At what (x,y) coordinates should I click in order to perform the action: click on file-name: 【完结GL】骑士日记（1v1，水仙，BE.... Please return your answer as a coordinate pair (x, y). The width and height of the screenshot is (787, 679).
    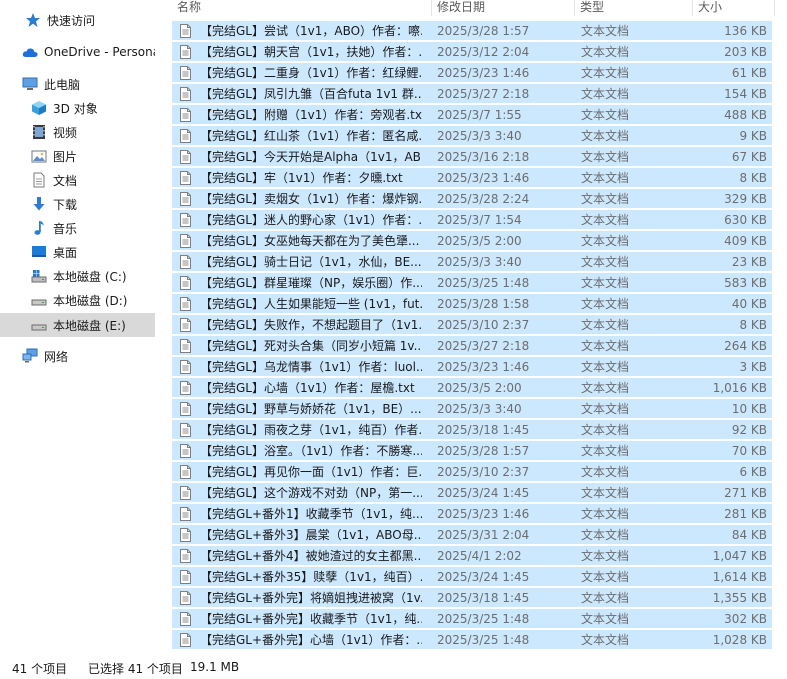
    Looking at the image, I should click on (311, 262).